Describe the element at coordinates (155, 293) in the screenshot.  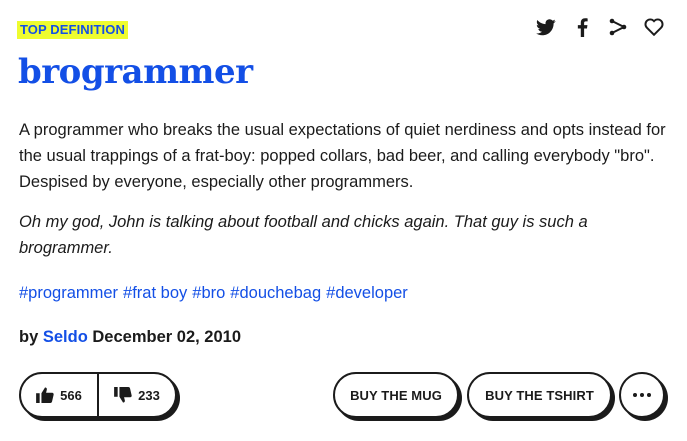
I see `tag-link: #frat boy` at that location.